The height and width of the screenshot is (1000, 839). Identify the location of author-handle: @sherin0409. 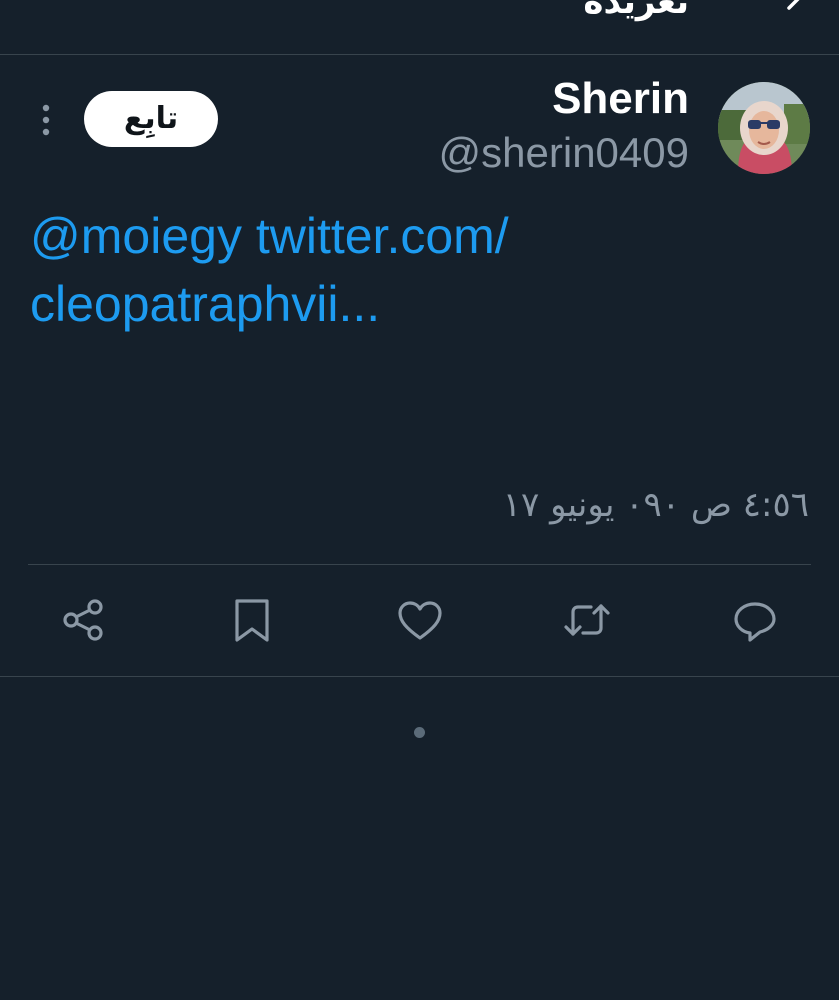
(564, 153).